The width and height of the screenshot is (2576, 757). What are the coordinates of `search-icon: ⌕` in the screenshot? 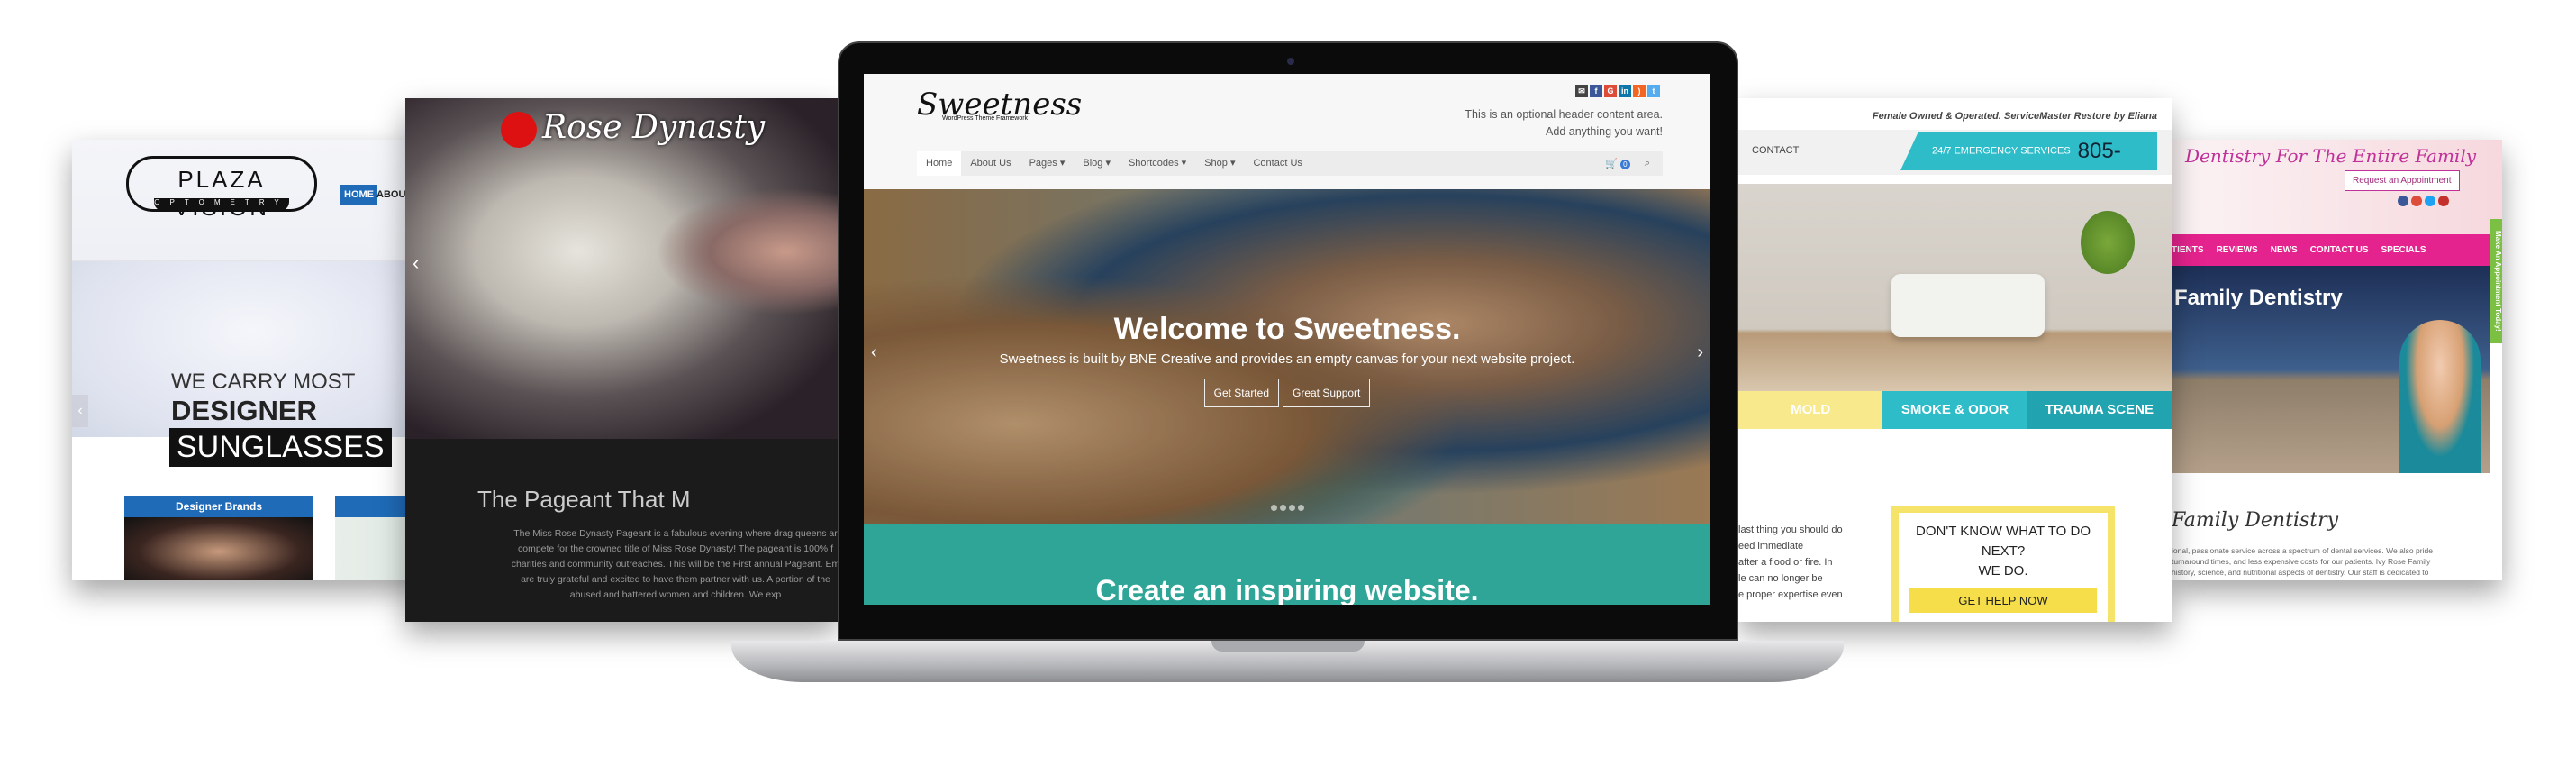 It's located at (1647, 163).